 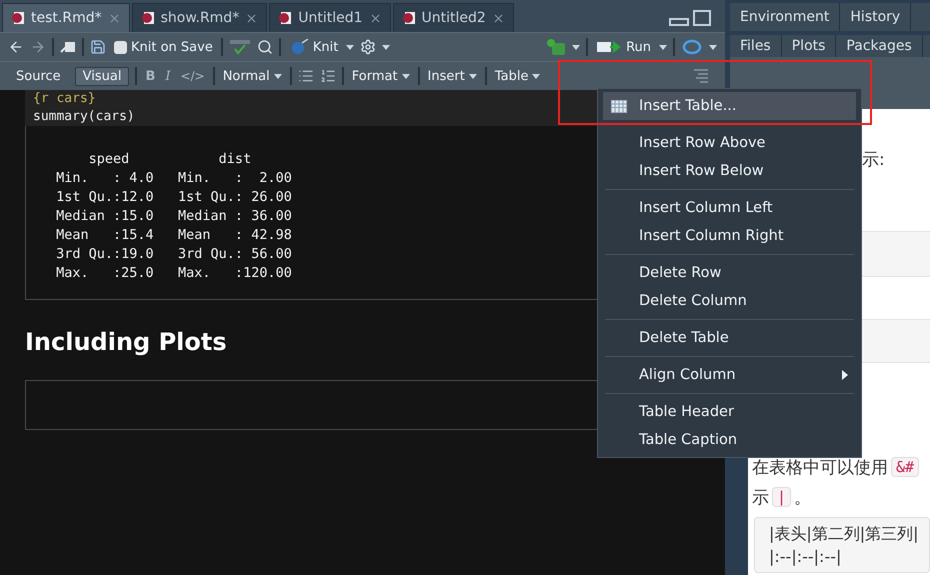 What do you see at coordinates (200, 17) in the screenshot?
I see `editor-tab: show.Rmd*` at bounding box center [200, 17].